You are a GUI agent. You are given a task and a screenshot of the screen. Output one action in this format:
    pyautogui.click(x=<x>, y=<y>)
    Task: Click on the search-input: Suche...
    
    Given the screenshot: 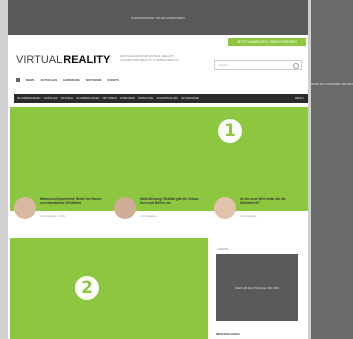 What is the action you would take?
    pyautogui.click(x=258, y=65)
    